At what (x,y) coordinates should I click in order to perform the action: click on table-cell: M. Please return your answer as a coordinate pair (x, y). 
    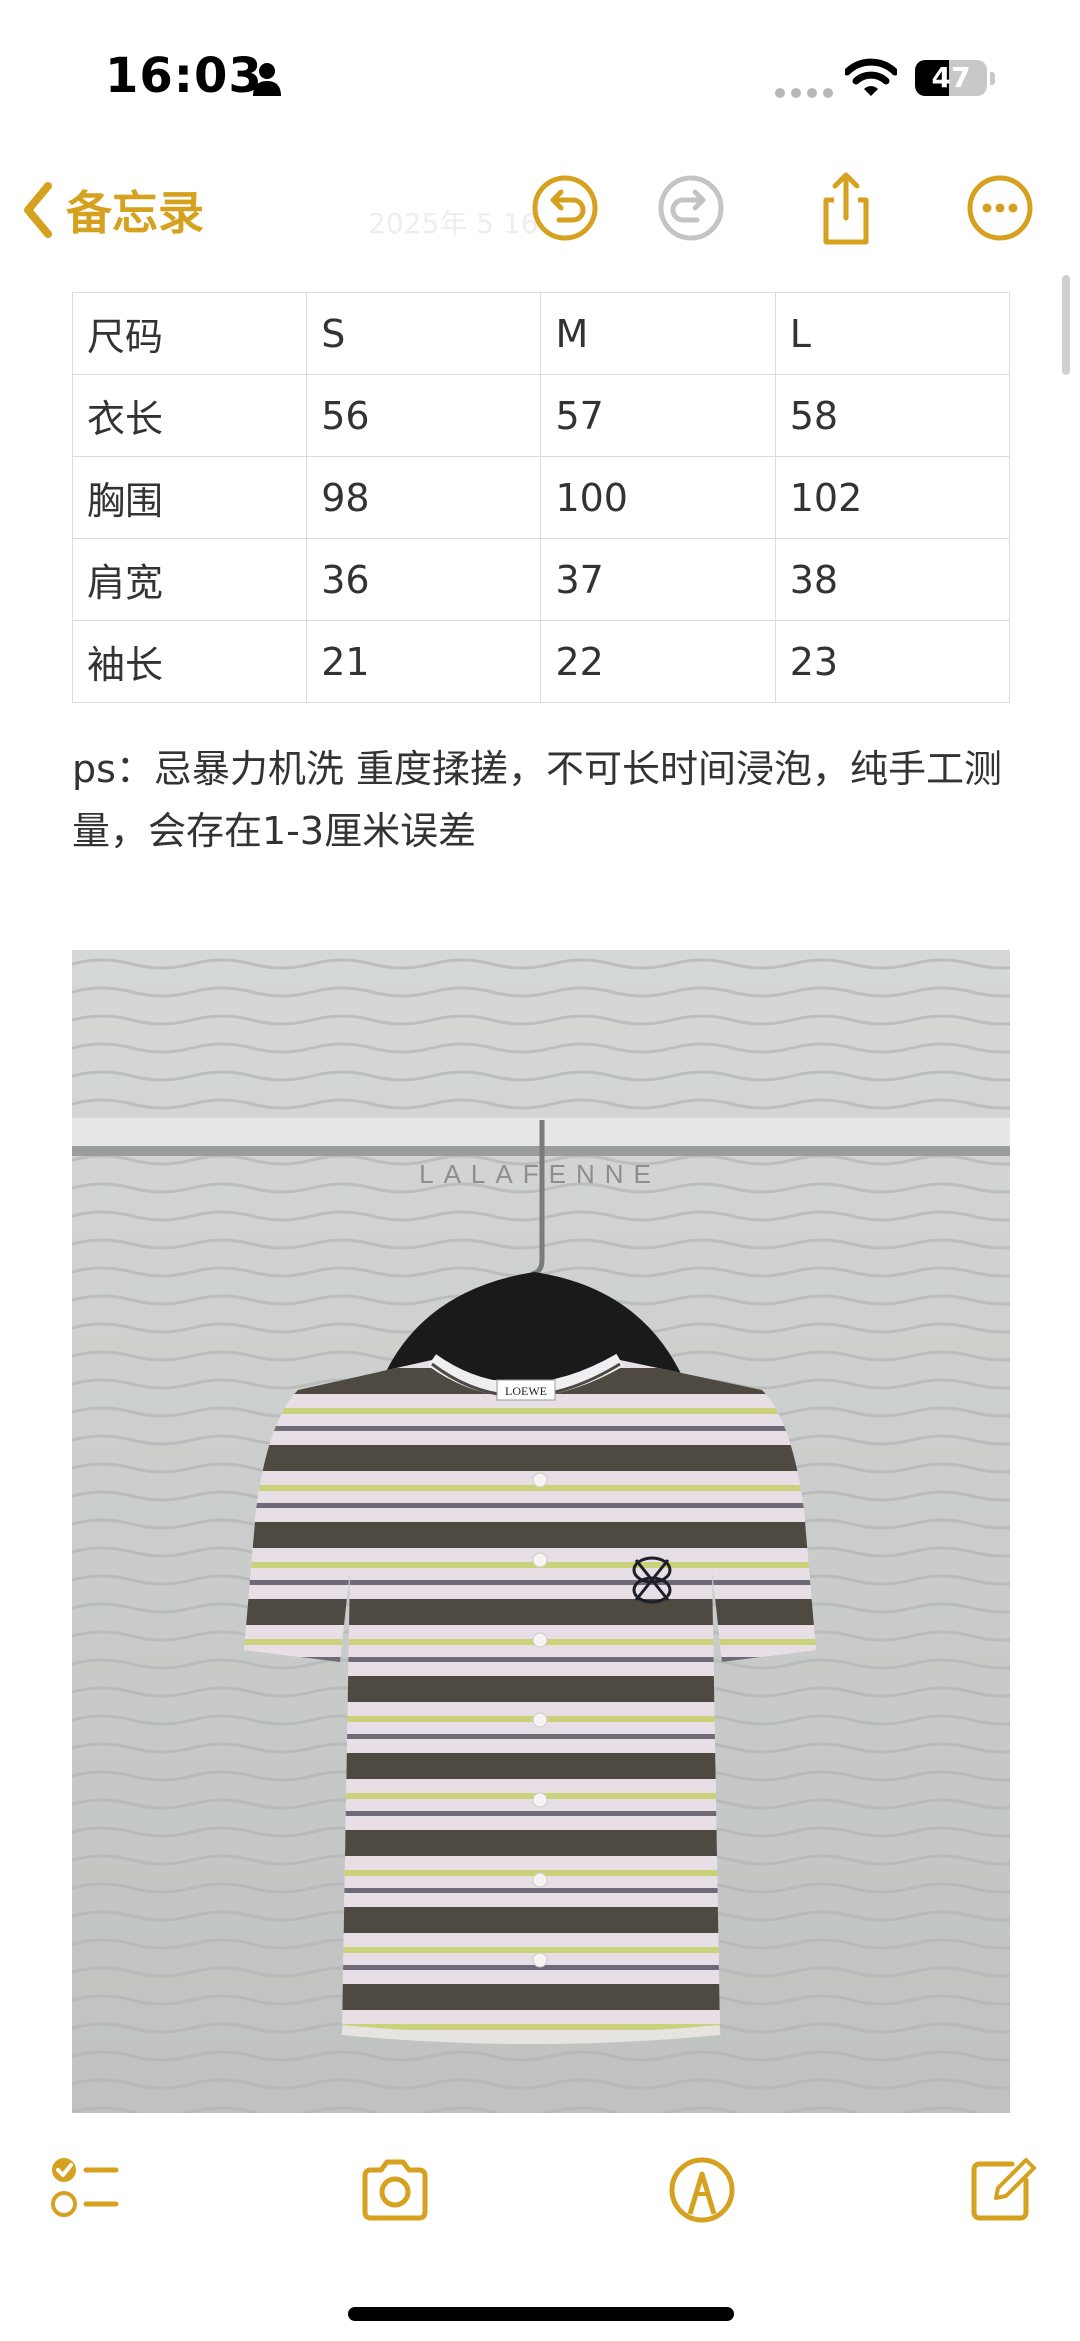
    Looking at the image, I should click on (658, 333).